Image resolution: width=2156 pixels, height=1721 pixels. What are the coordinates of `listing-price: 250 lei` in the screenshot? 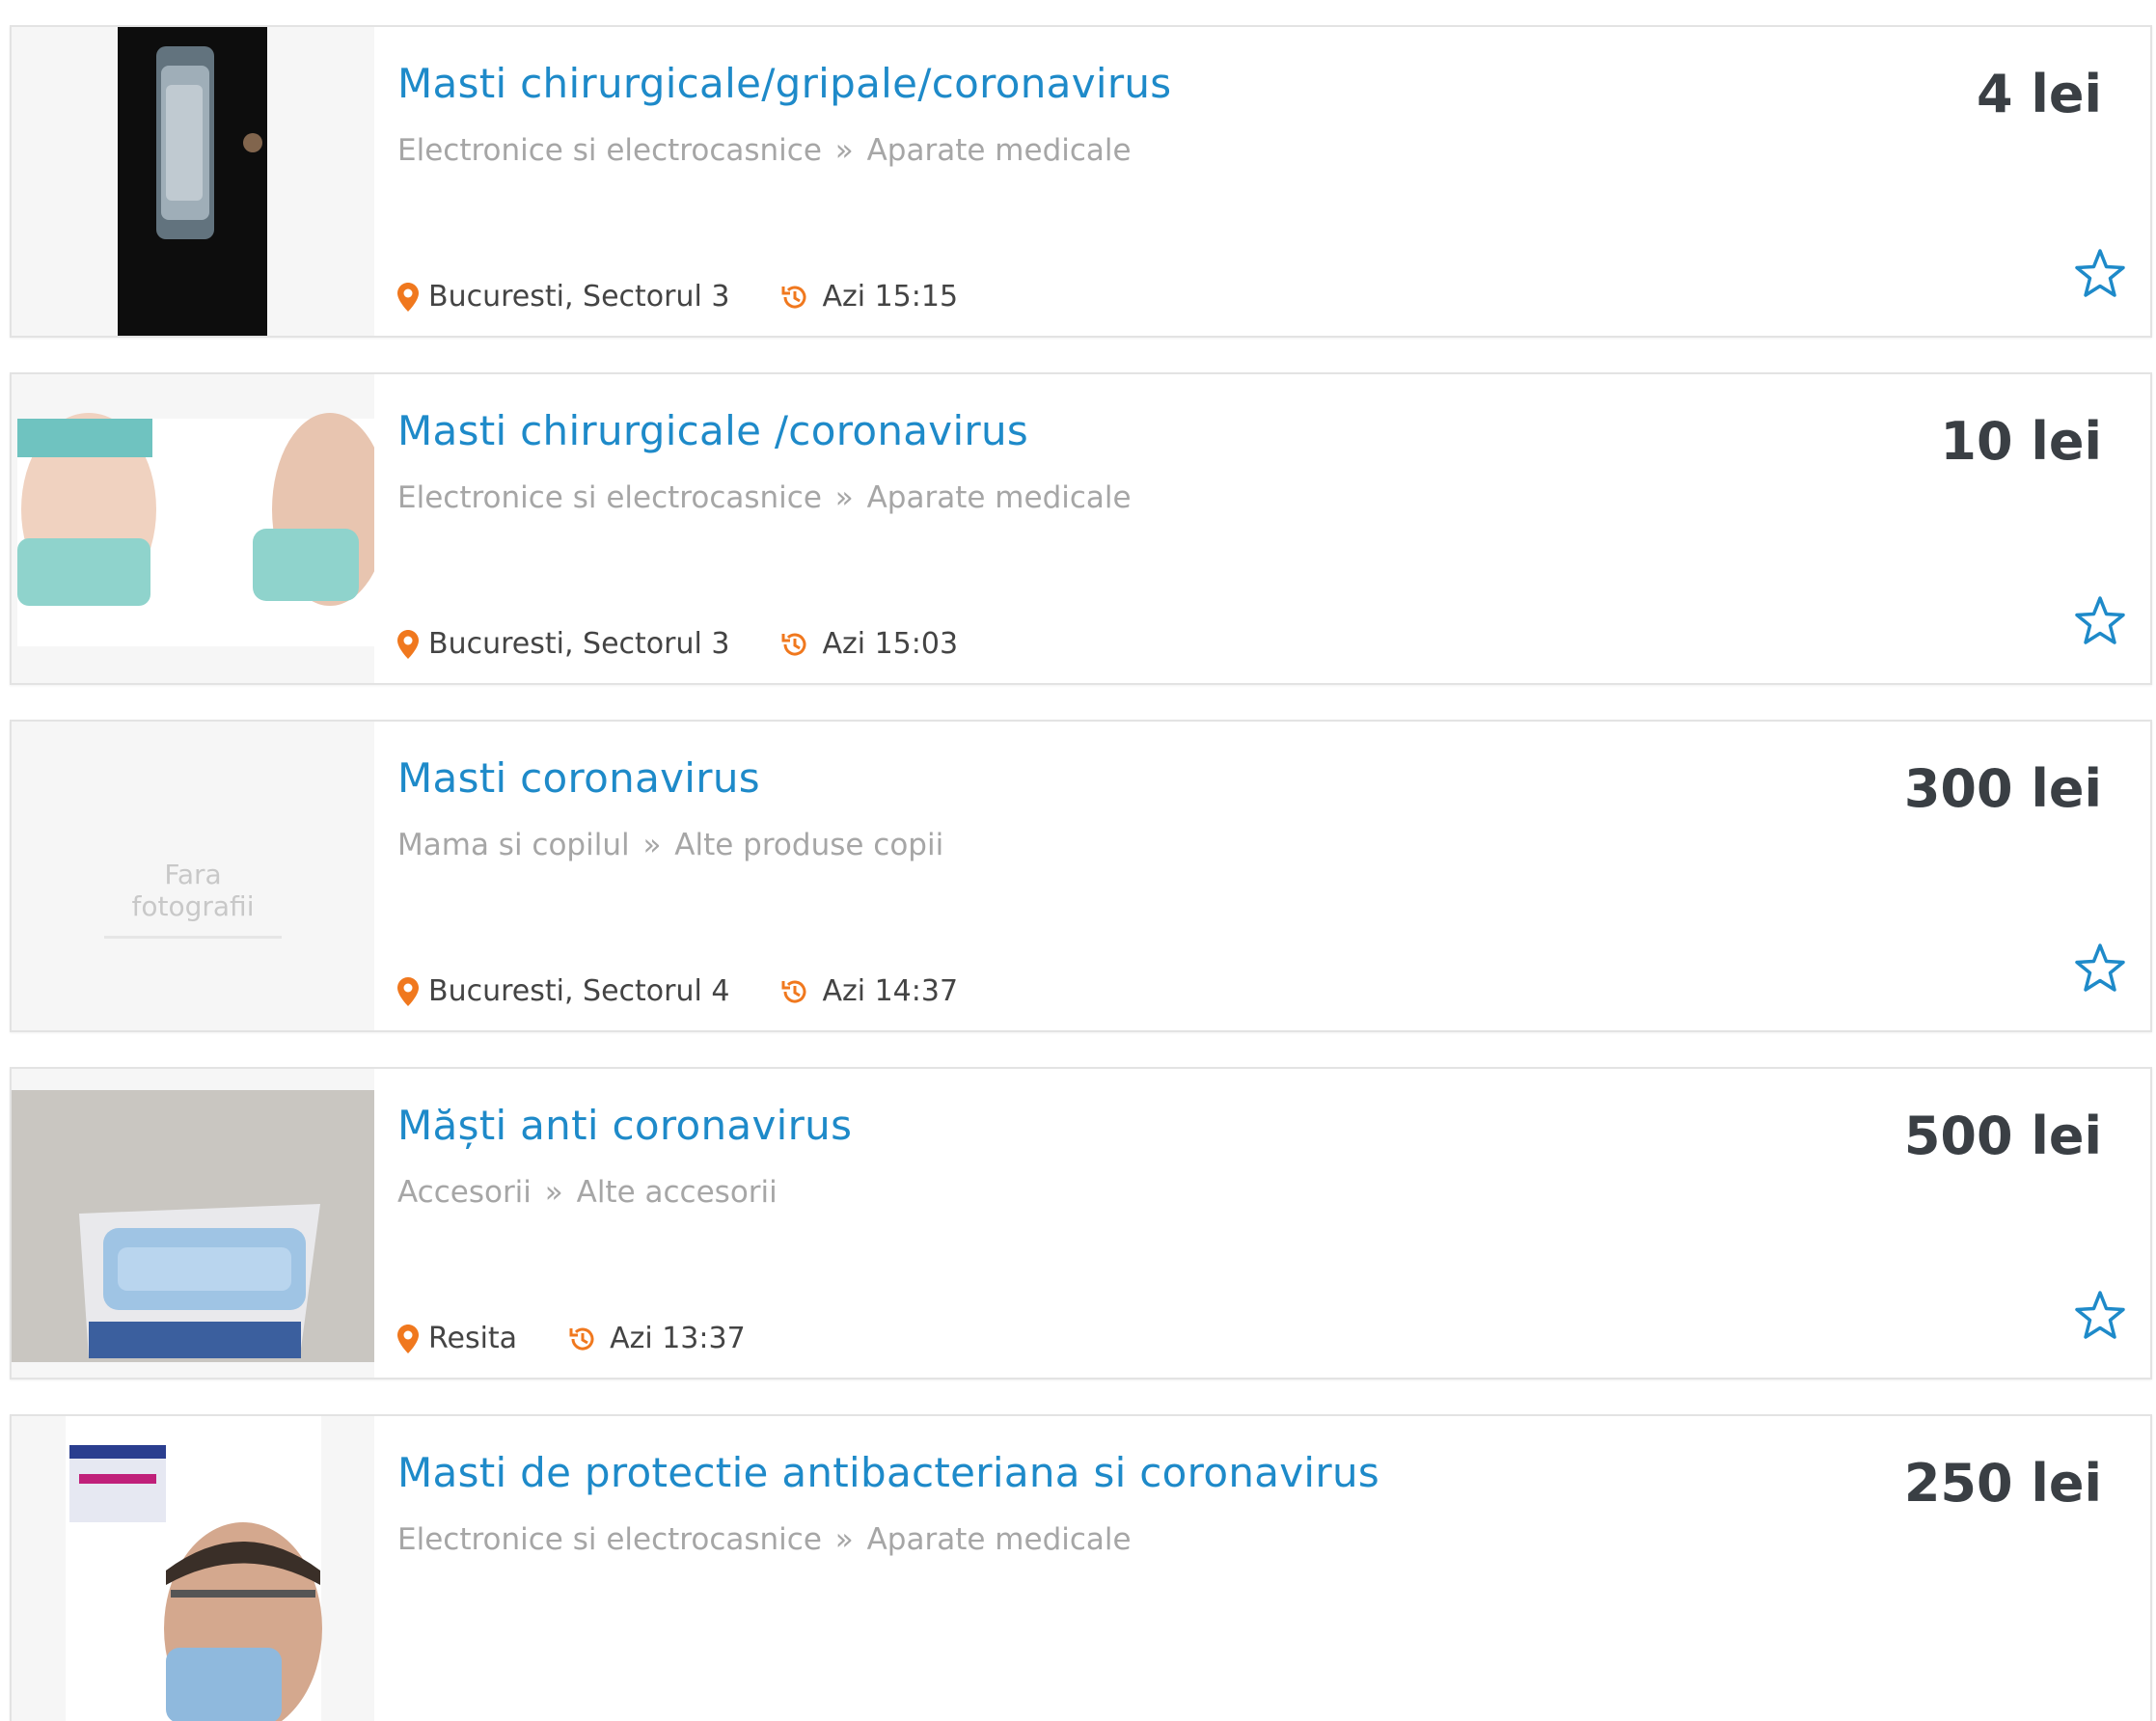 It's located at (2003, 1483).